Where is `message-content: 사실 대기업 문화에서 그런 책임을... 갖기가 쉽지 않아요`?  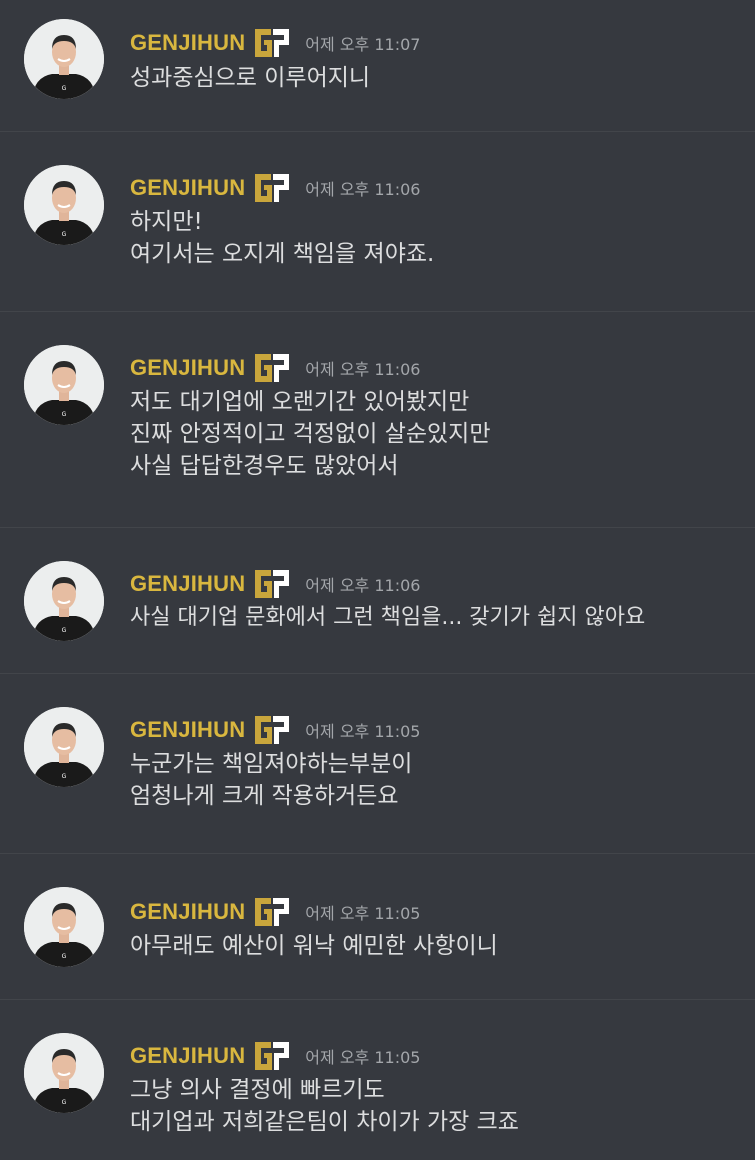
message-content: 사실 대기업 문화에서 그런 책임을... 갖기가 쉽지 않아요 is located at coordinates (387, 618).